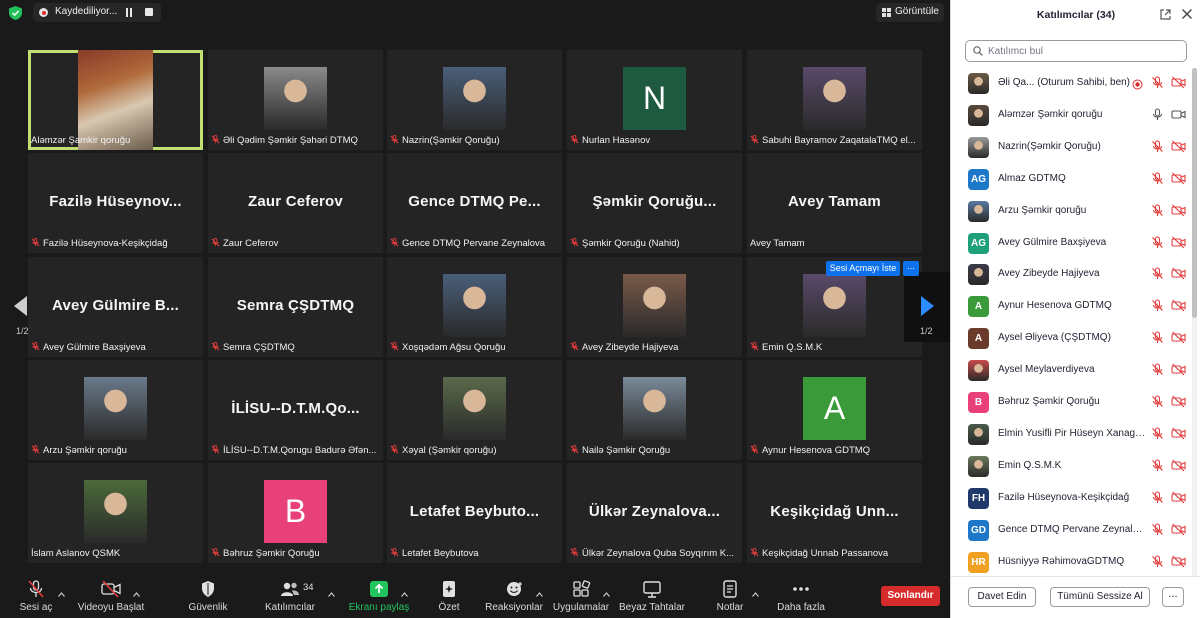 Image resolution: width=1200 pixels, height=618 pixels. What do you see at coordinates (474, 513) in the screenshot?
I see `participant-tile: Letafet Beybuto... Letafet Beybutova` at bounding box center [474, 513].